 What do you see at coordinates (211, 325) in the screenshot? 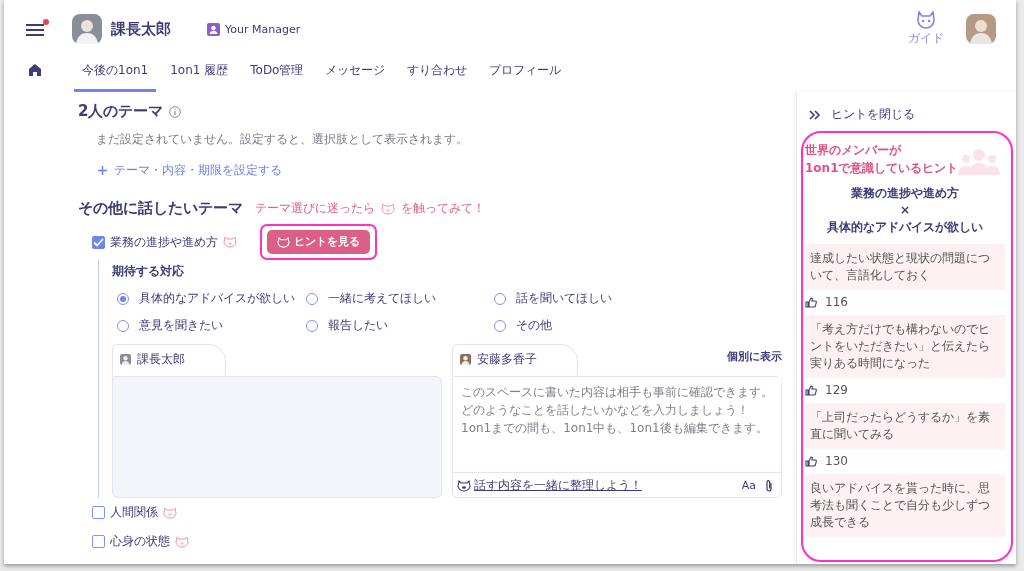
I see `radio-option: 意見を聞きたい` at bounding box center [211, 325].